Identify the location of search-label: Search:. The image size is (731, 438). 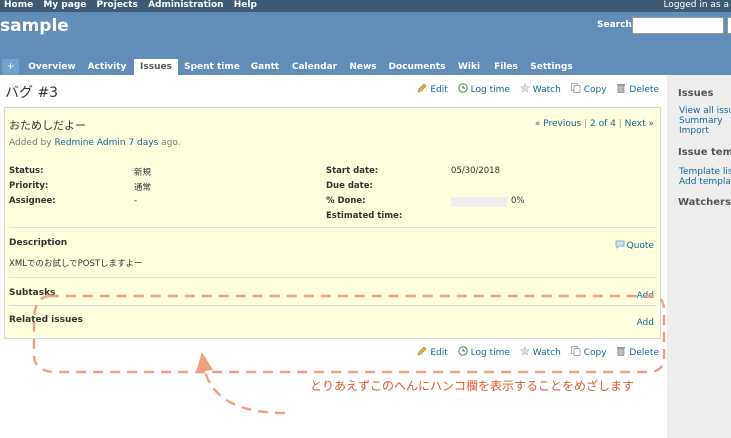
(616, 25).